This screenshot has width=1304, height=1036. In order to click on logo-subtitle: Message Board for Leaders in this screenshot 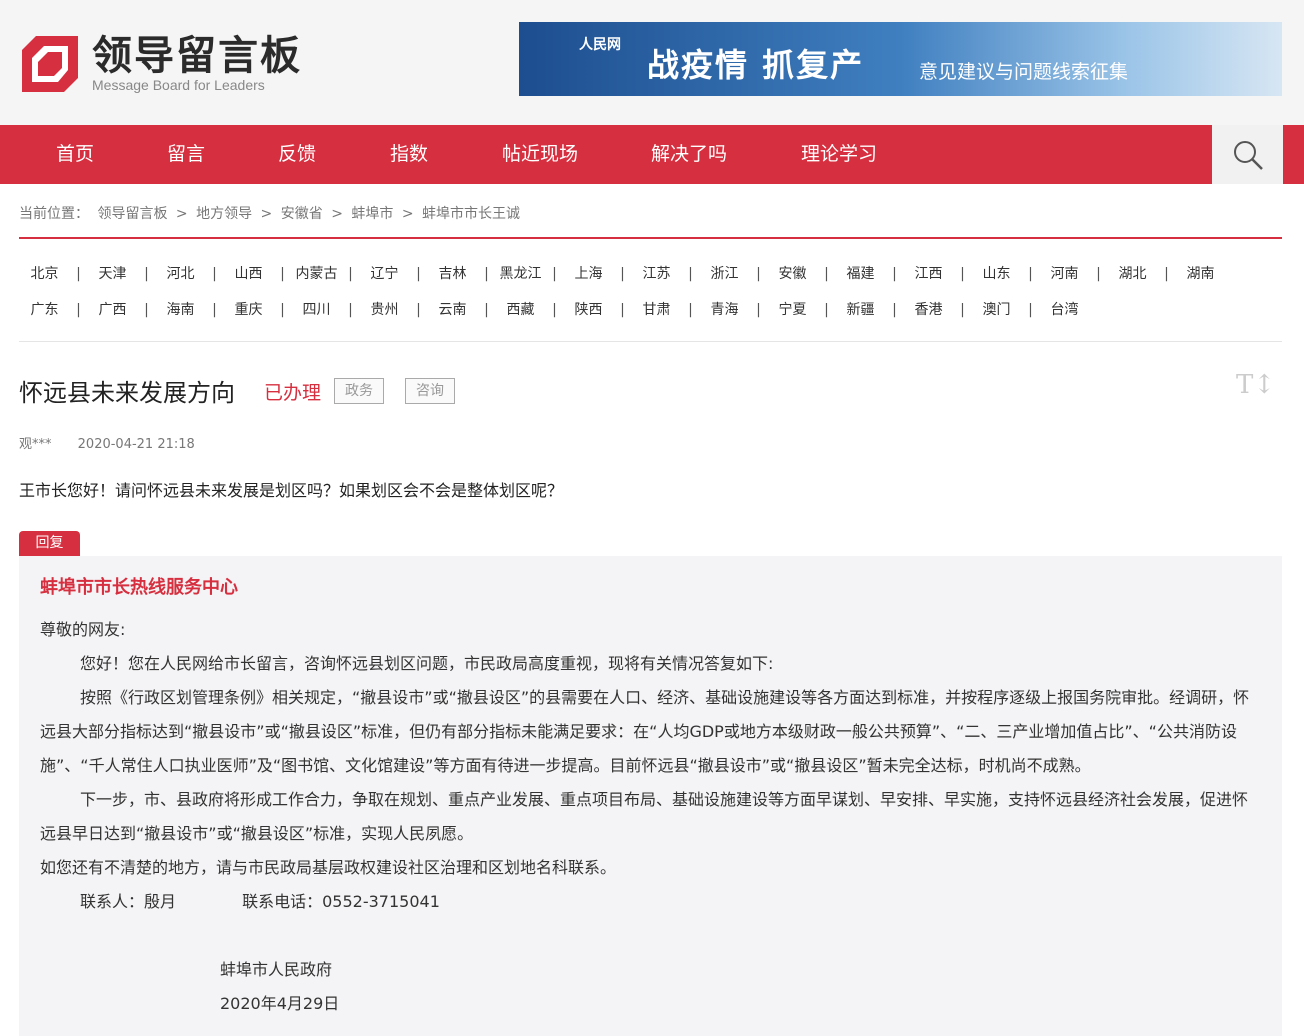, I will do `click(178, 85)`.